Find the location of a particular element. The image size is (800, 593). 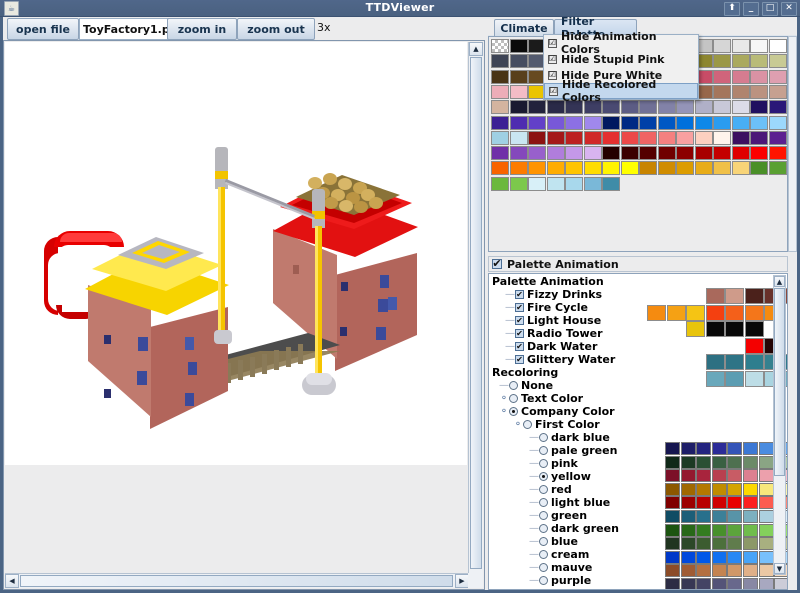

tree-vertical-scrollbar: ▲ ▼ is located at coordinates (779, 425).